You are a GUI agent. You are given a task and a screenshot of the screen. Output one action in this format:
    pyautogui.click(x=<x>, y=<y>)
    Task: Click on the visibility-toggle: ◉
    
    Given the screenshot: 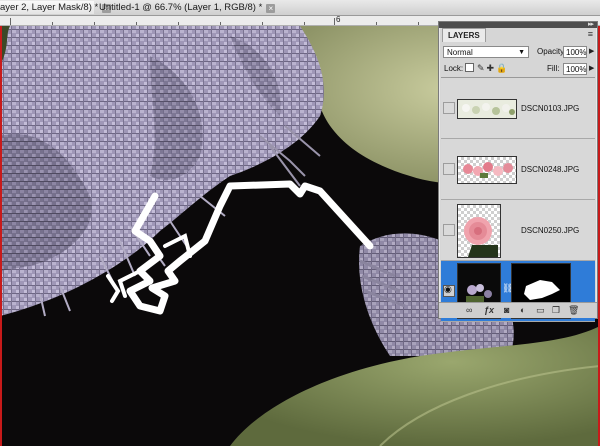 What is the action you would take?
    pyautogui.click(x=449, y=290)
    